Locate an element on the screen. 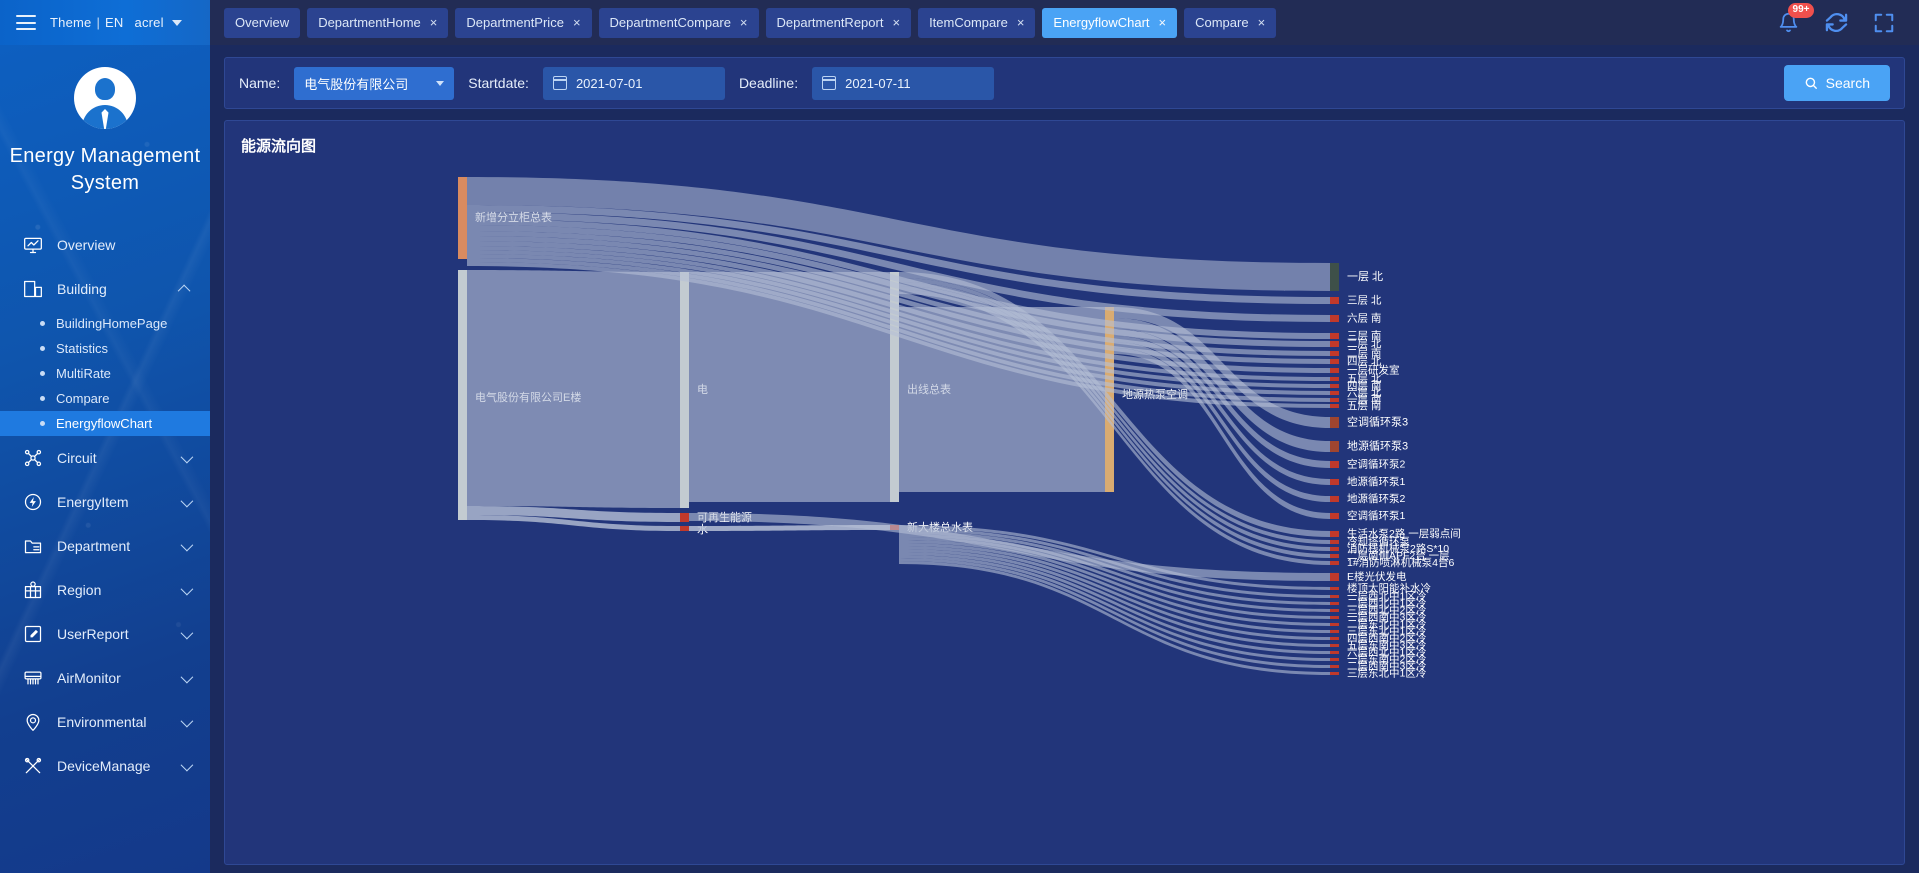 The height and width of the screenshot is (873, 1919). user-label: acrel is located at coordinates (149, 22).